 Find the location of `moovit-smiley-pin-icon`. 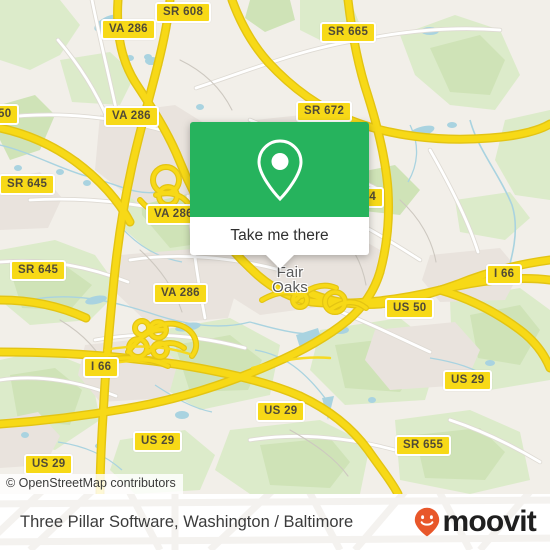

moovit-smiley-pin-icon is located at coordinates (427, 522).